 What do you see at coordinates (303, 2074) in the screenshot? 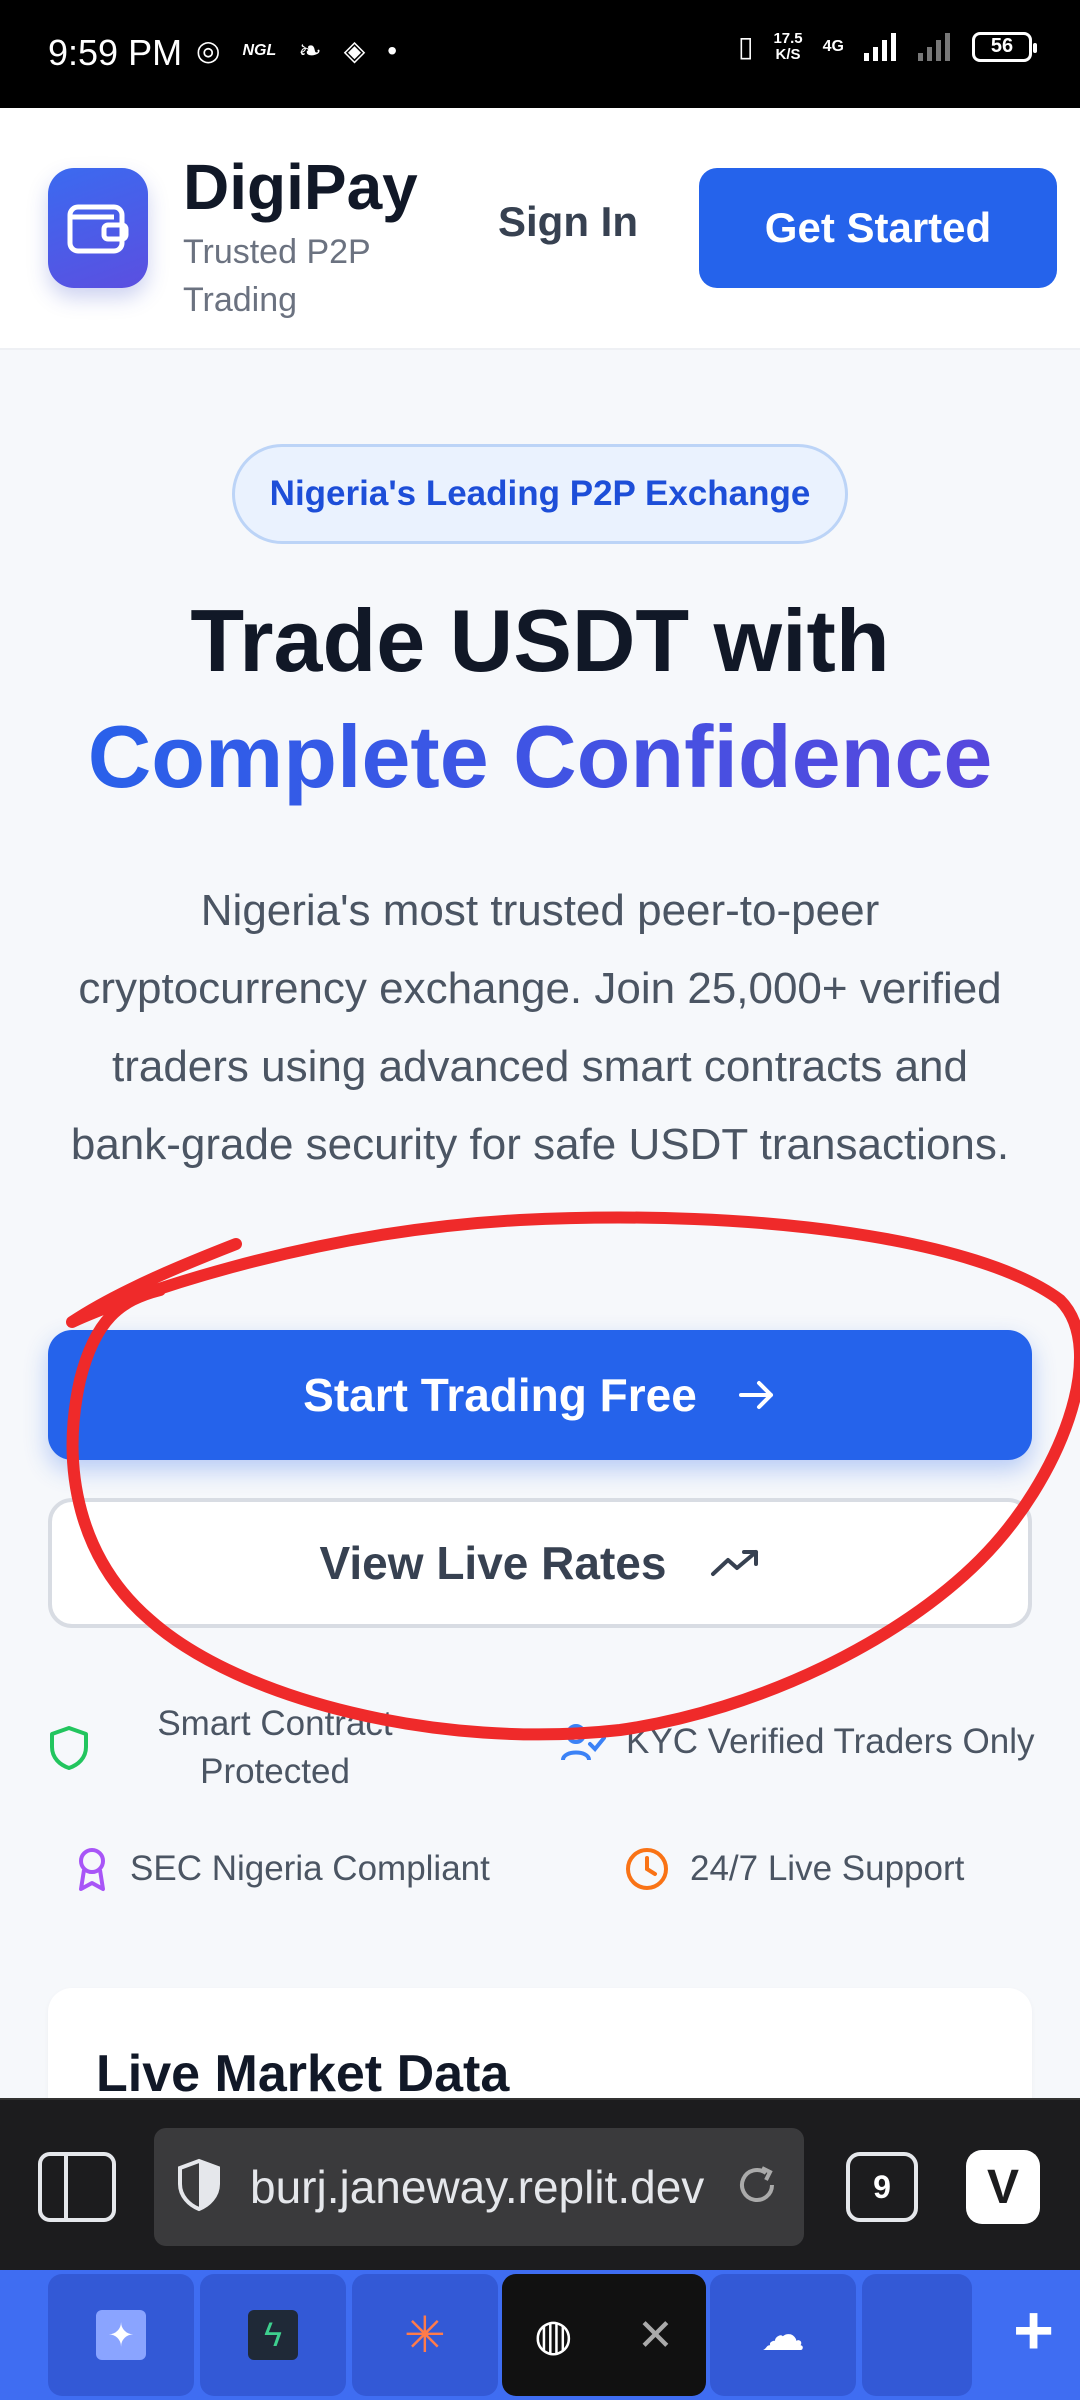
I see `market-title: Live Market Data` at bounding box center [303, 2074].